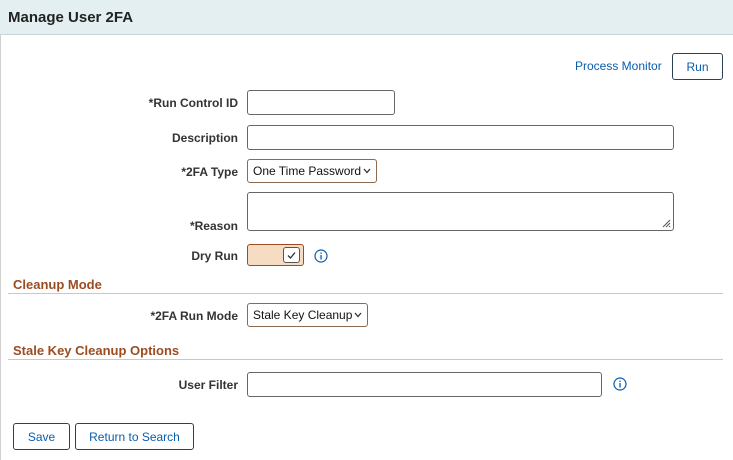  What do you see at coordinates (303, 315) in the screenshot?
I see `run-mode-value: Stale Key Cleanup` at bounding box center [303, 315].